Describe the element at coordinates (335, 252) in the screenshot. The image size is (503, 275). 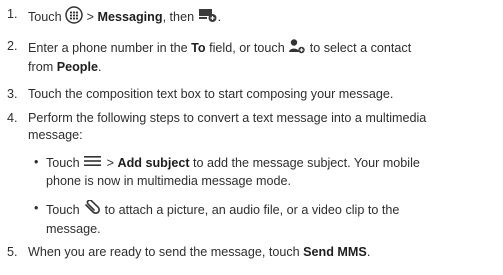
I see `send-mms-label: Send MMS` at that location.